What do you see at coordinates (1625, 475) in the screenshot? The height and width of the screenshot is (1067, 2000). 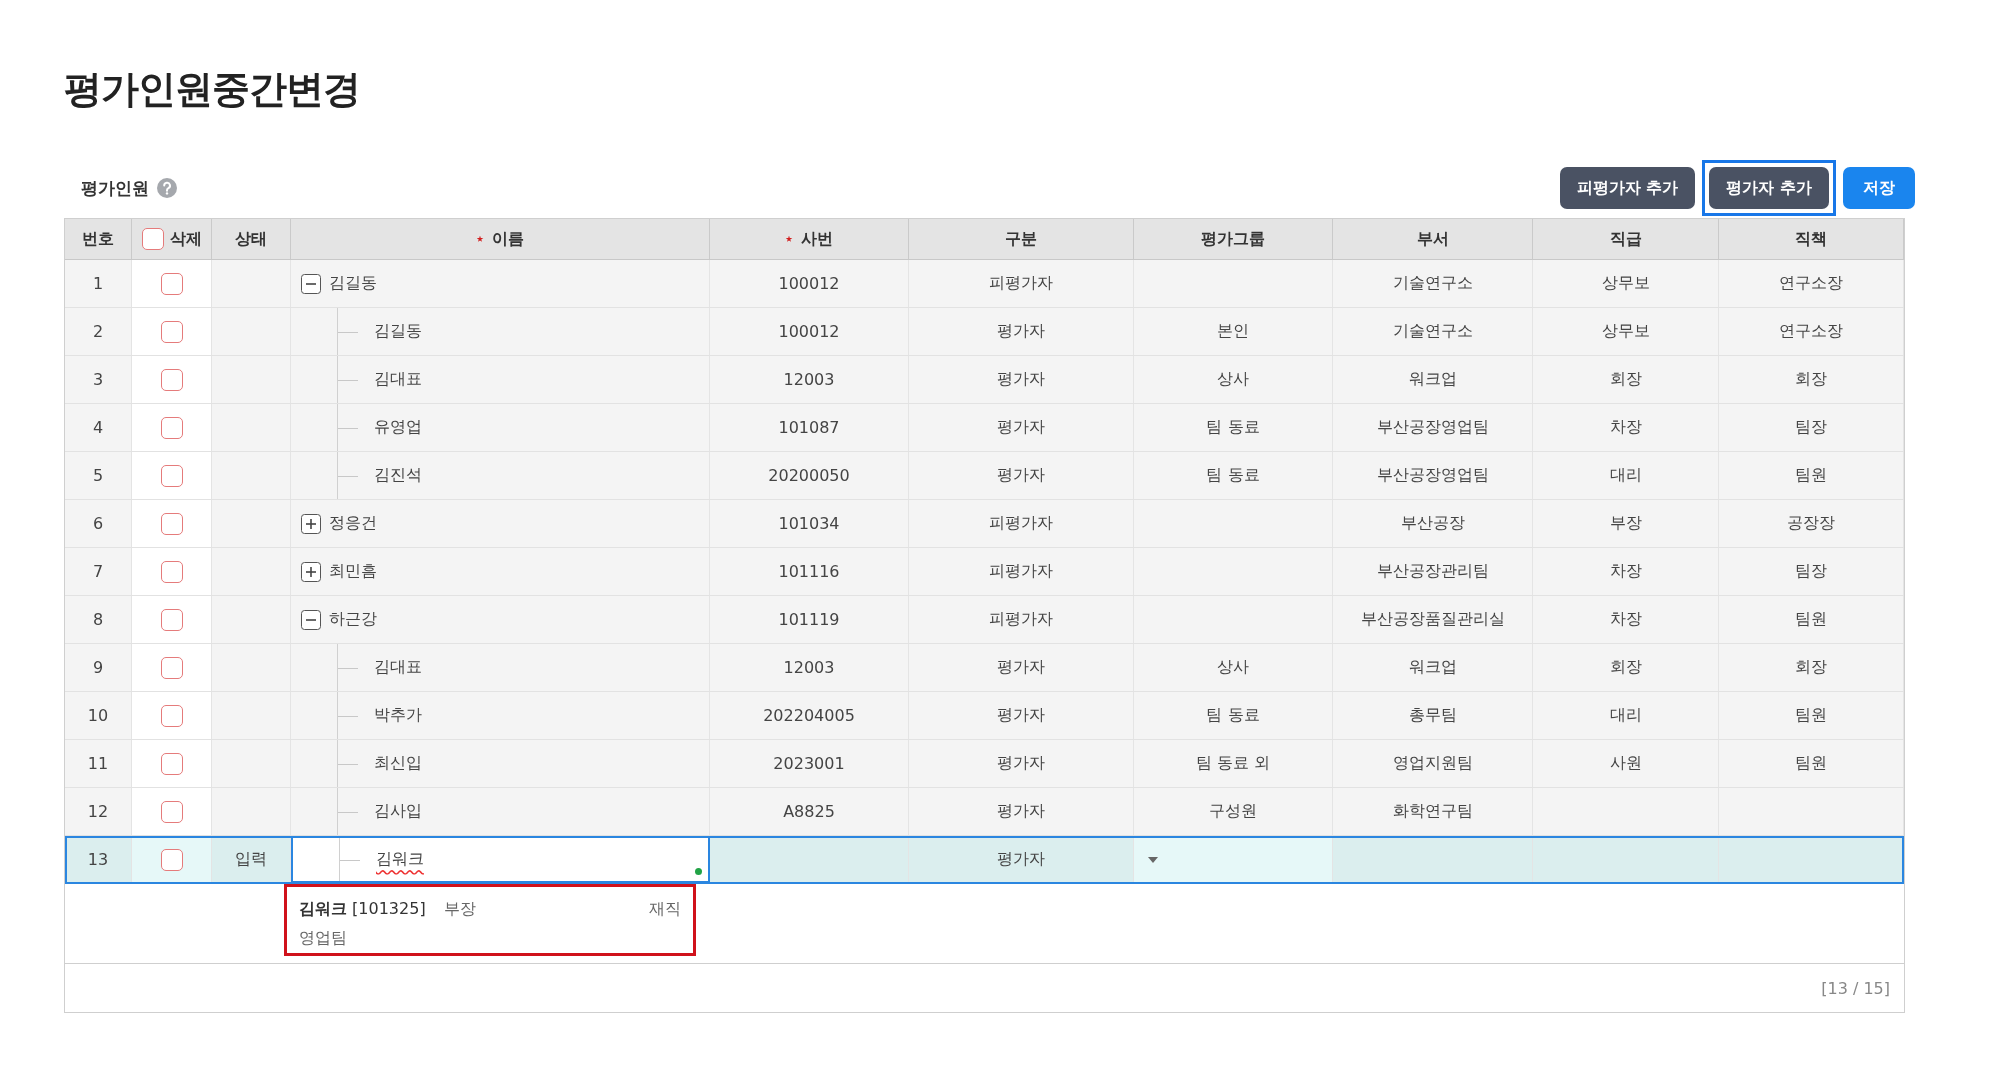 I see `grade-text: 대리` at bounding box center [1625, 475].